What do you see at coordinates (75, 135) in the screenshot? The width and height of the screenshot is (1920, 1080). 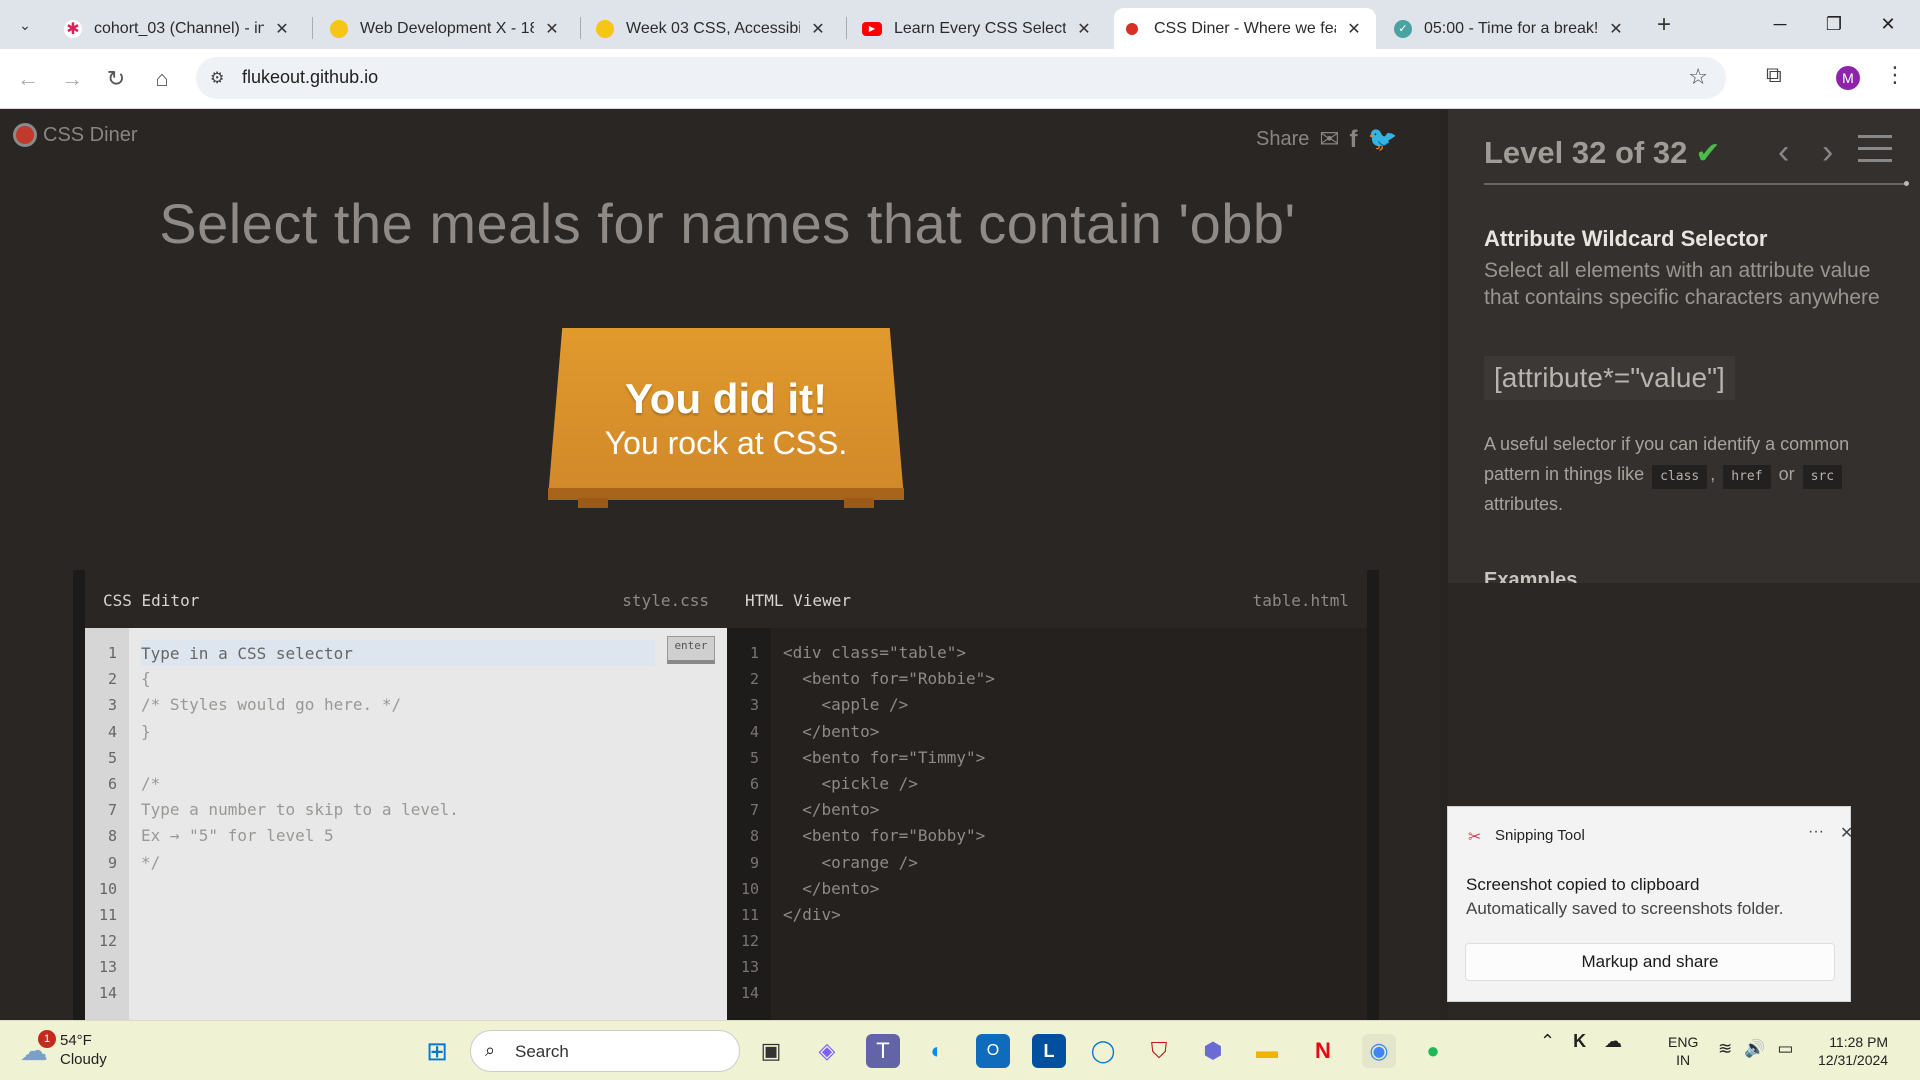 I see `site-logo: CSS Diner` at bounding box center [75, 135].